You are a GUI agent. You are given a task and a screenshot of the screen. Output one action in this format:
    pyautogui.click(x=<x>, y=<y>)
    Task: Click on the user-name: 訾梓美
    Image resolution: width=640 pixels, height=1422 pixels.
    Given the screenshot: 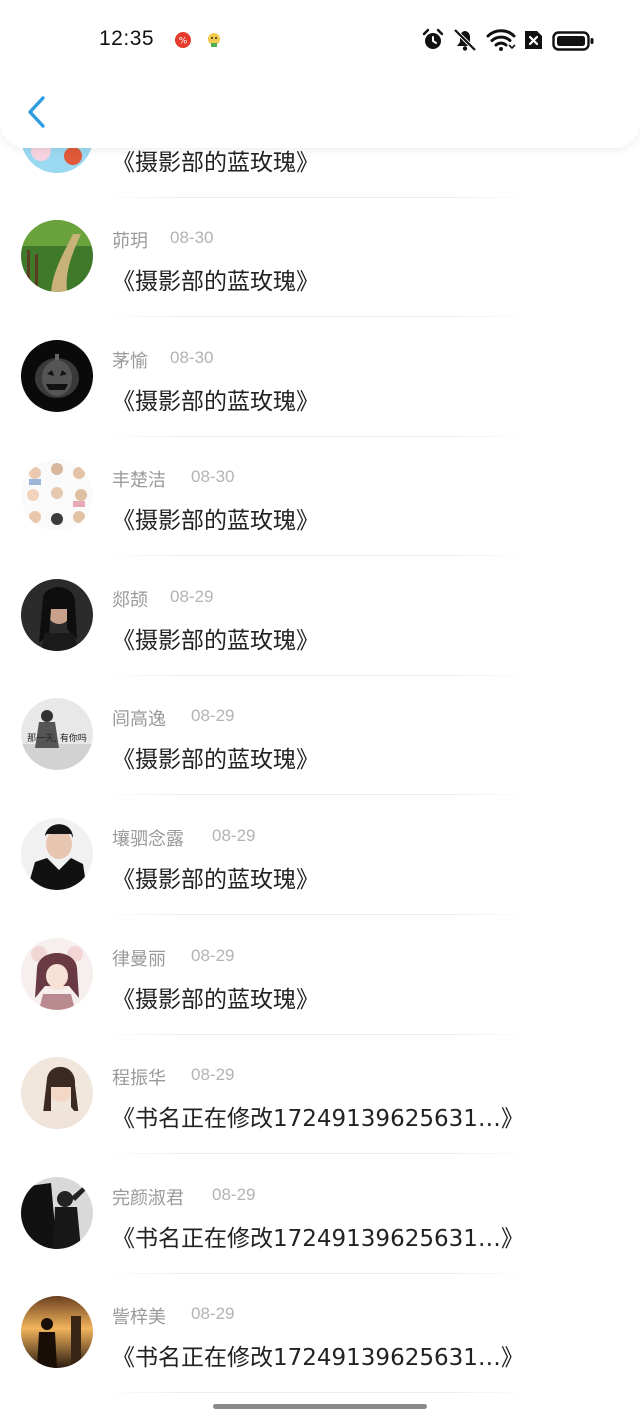 What is the action you would take?
    pyautogui.click(x=139, y=1316)
    